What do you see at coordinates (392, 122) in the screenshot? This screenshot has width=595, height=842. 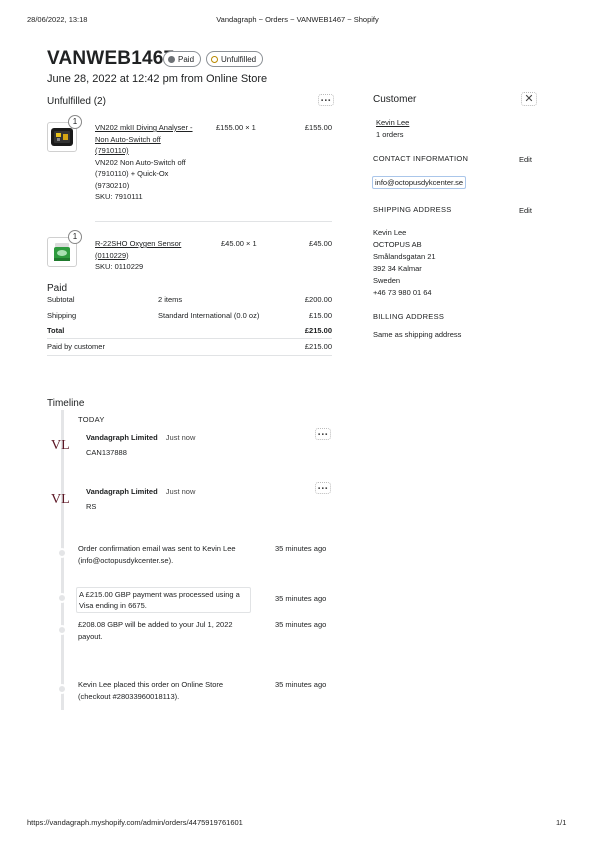 I see `customer-name-link: Kevin Lee` at bounding box center [392, 122].